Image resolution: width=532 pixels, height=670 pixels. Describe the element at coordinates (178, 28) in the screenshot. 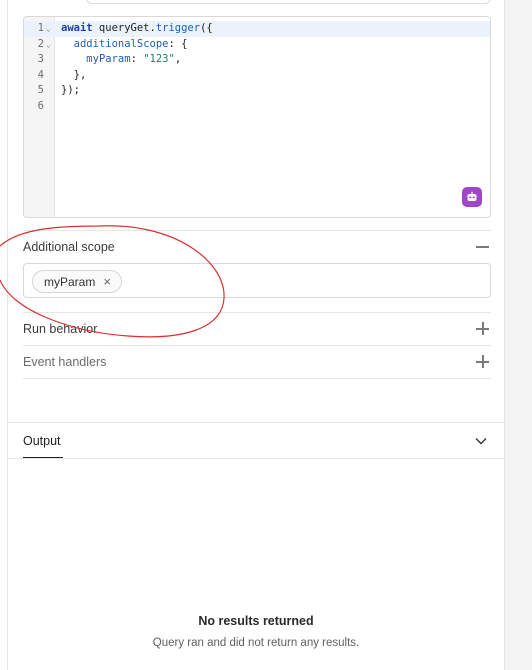

I see `code-token: trigger` at that location.